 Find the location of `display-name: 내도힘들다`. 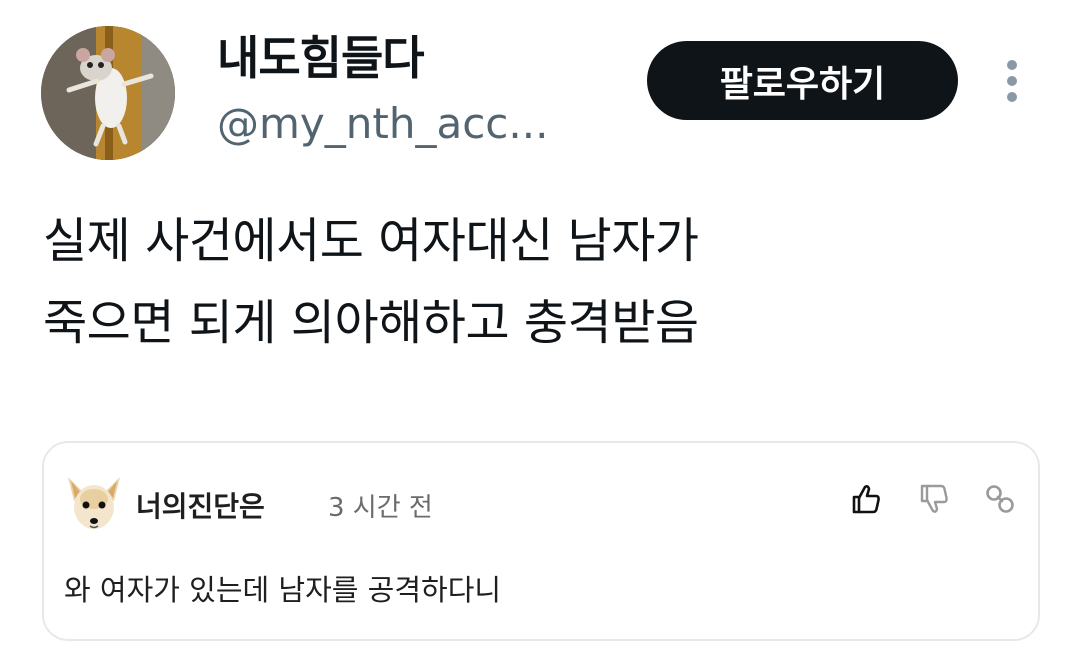

display-name: 내도힘들다 is located at coordinates (321, 58).